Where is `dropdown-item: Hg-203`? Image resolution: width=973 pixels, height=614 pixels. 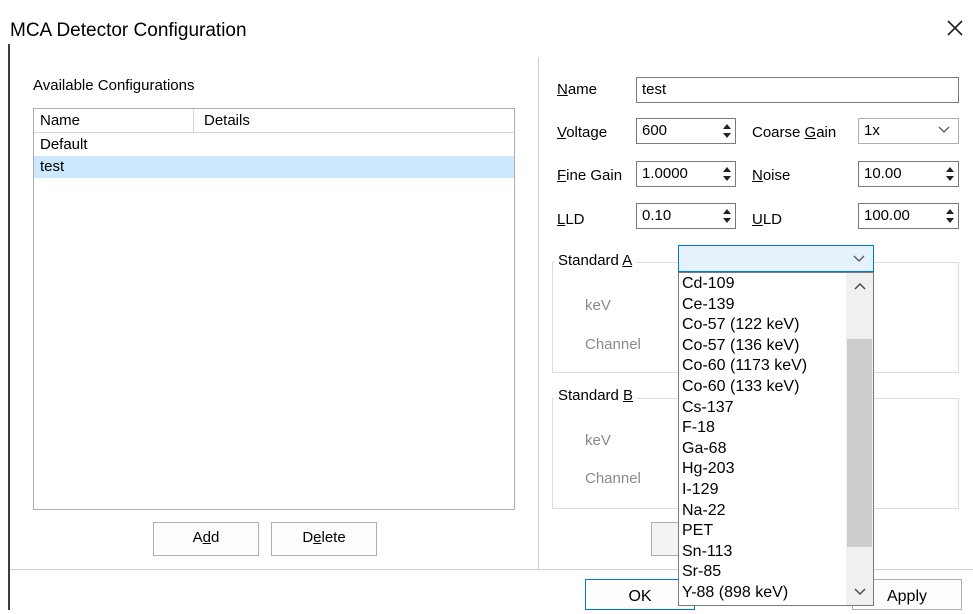 dropdown-item: Hg-203 is located at coordinates (764, 469).